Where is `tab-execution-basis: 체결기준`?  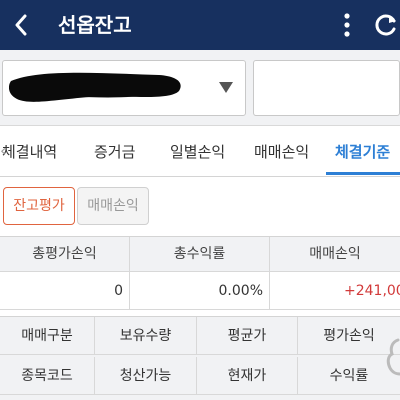
tab-execution-basis: 체결기준 is located at coordinates (362, 151).